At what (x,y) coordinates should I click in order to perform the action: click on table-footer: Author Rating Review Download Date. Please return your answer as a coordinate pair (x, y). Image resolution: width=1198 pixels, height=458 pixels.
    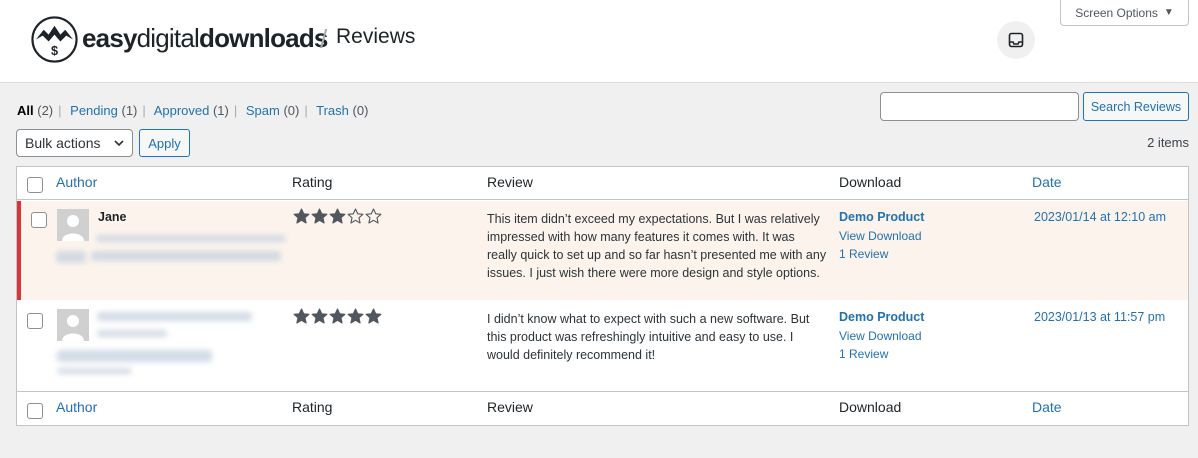
    Looking at the image, I should click on (602, 407).